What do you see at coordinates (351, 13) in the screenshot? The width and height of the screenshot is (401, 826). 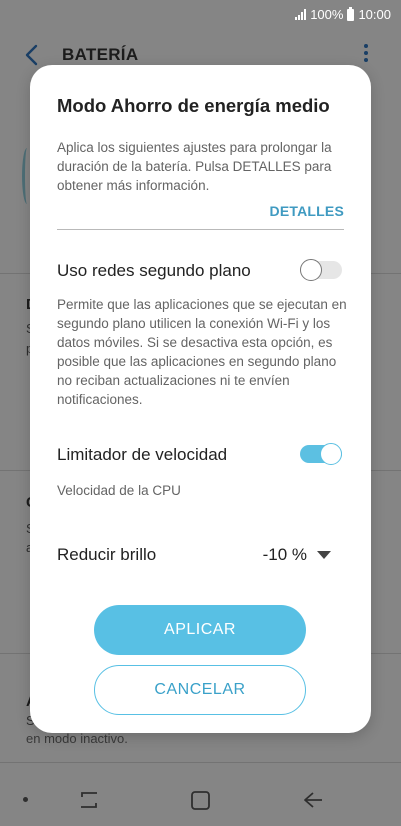 I see `battery-icon` at bounding box center [351, 13].